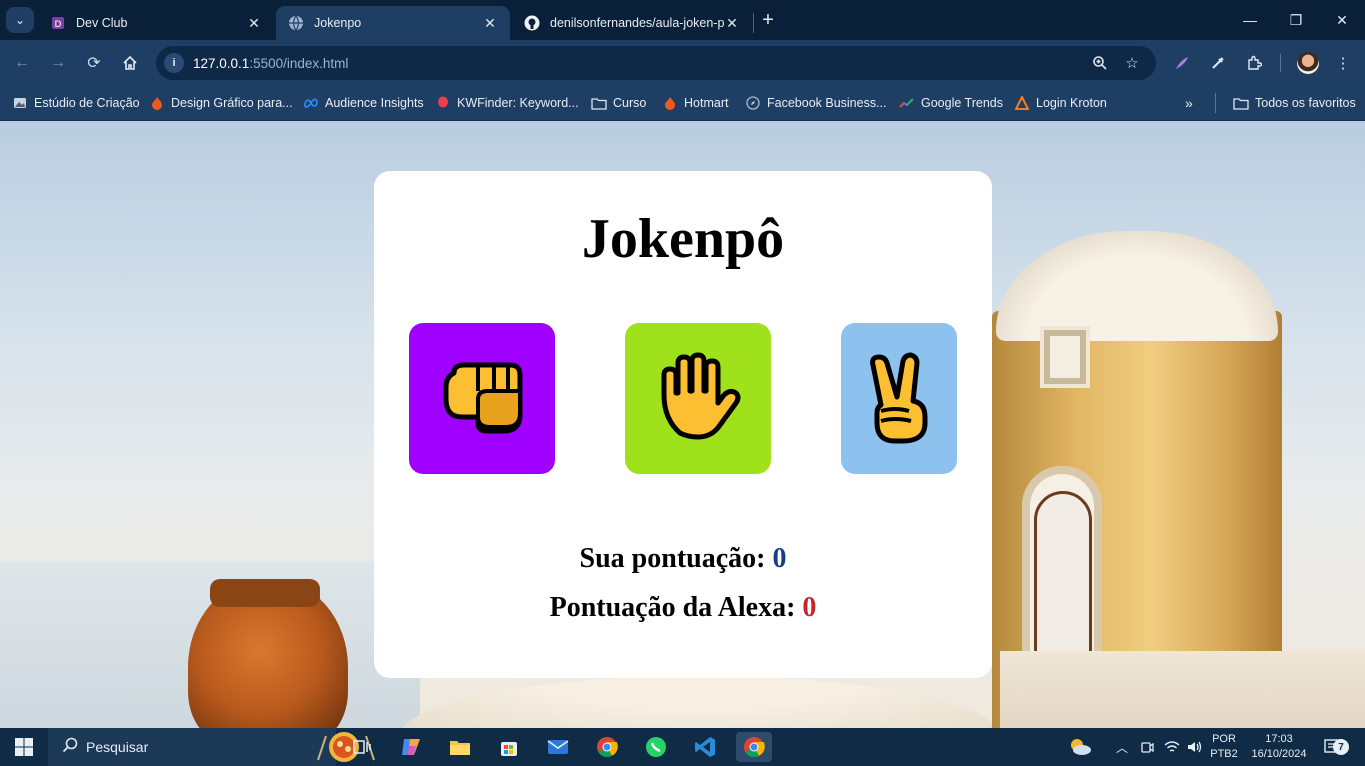 This screenshot has width=1365, height=766. What do you see at coordinates (296, 23) in the screenshot?
I see `globe-icon` at bounding box center [296, 23].